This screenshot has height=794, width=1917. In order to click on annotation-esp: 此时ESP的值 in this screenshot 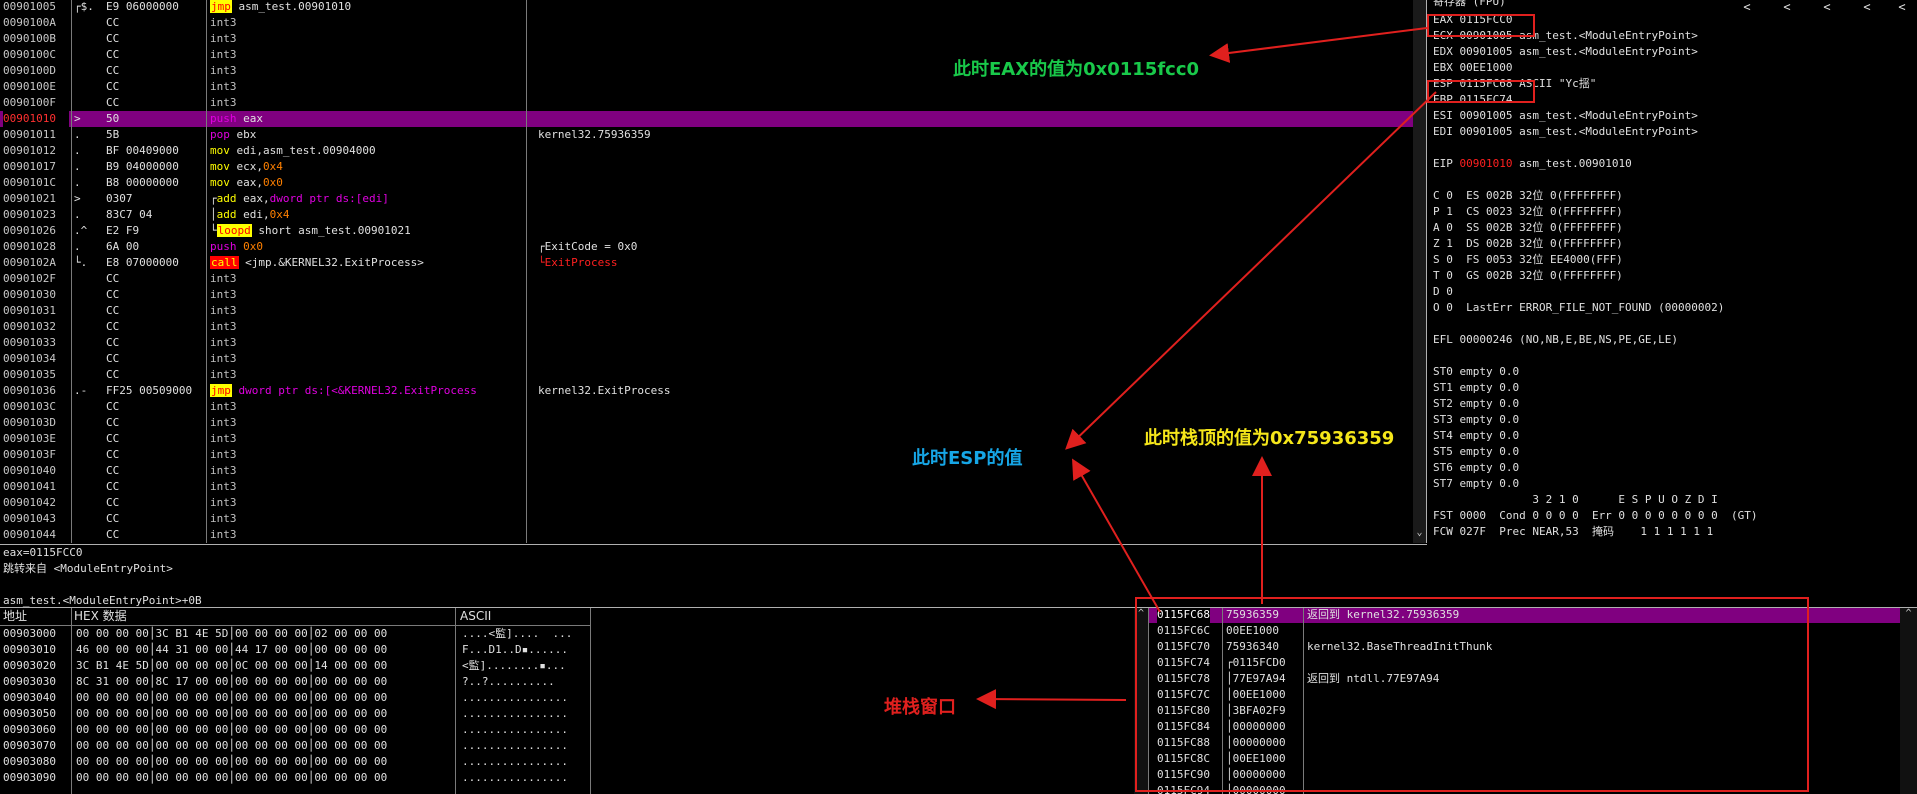, I will do `click(967, 458)`.